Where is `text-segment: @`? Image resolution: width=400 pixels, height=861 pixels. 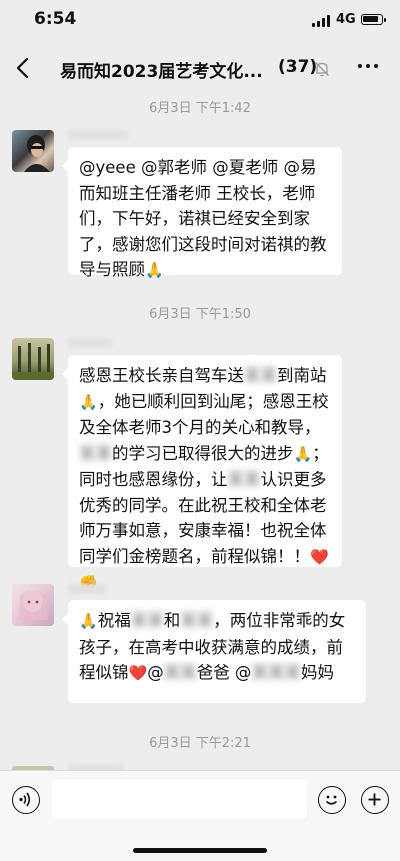
text-segment: @ is located at coordinates (155, 672).